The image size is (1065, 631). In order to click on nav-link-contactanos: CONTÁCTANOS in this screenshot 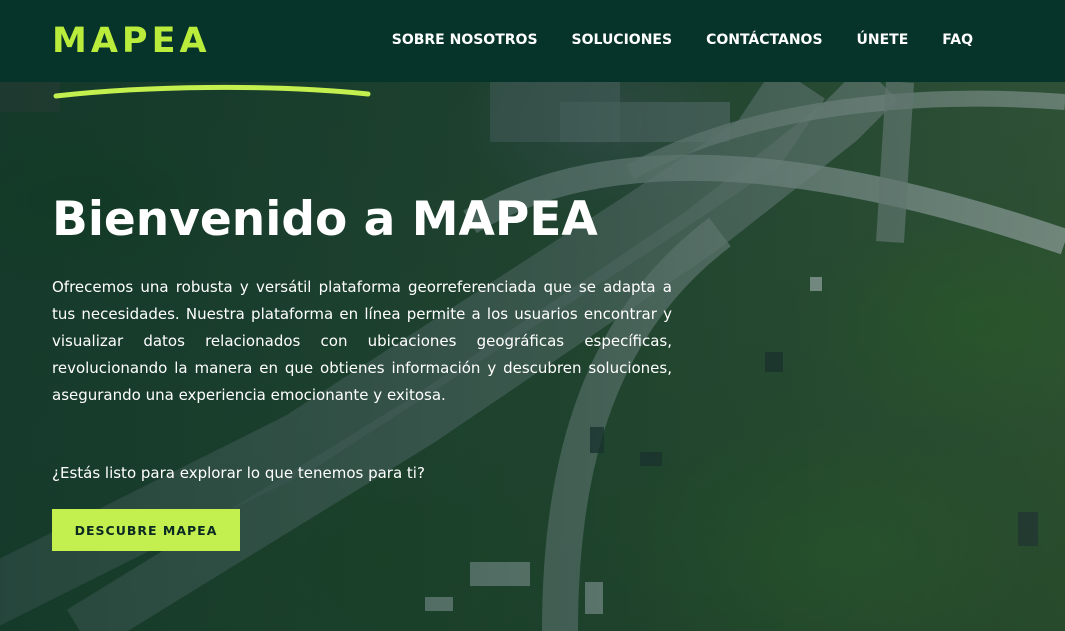, I will do `click(764, 40)`.